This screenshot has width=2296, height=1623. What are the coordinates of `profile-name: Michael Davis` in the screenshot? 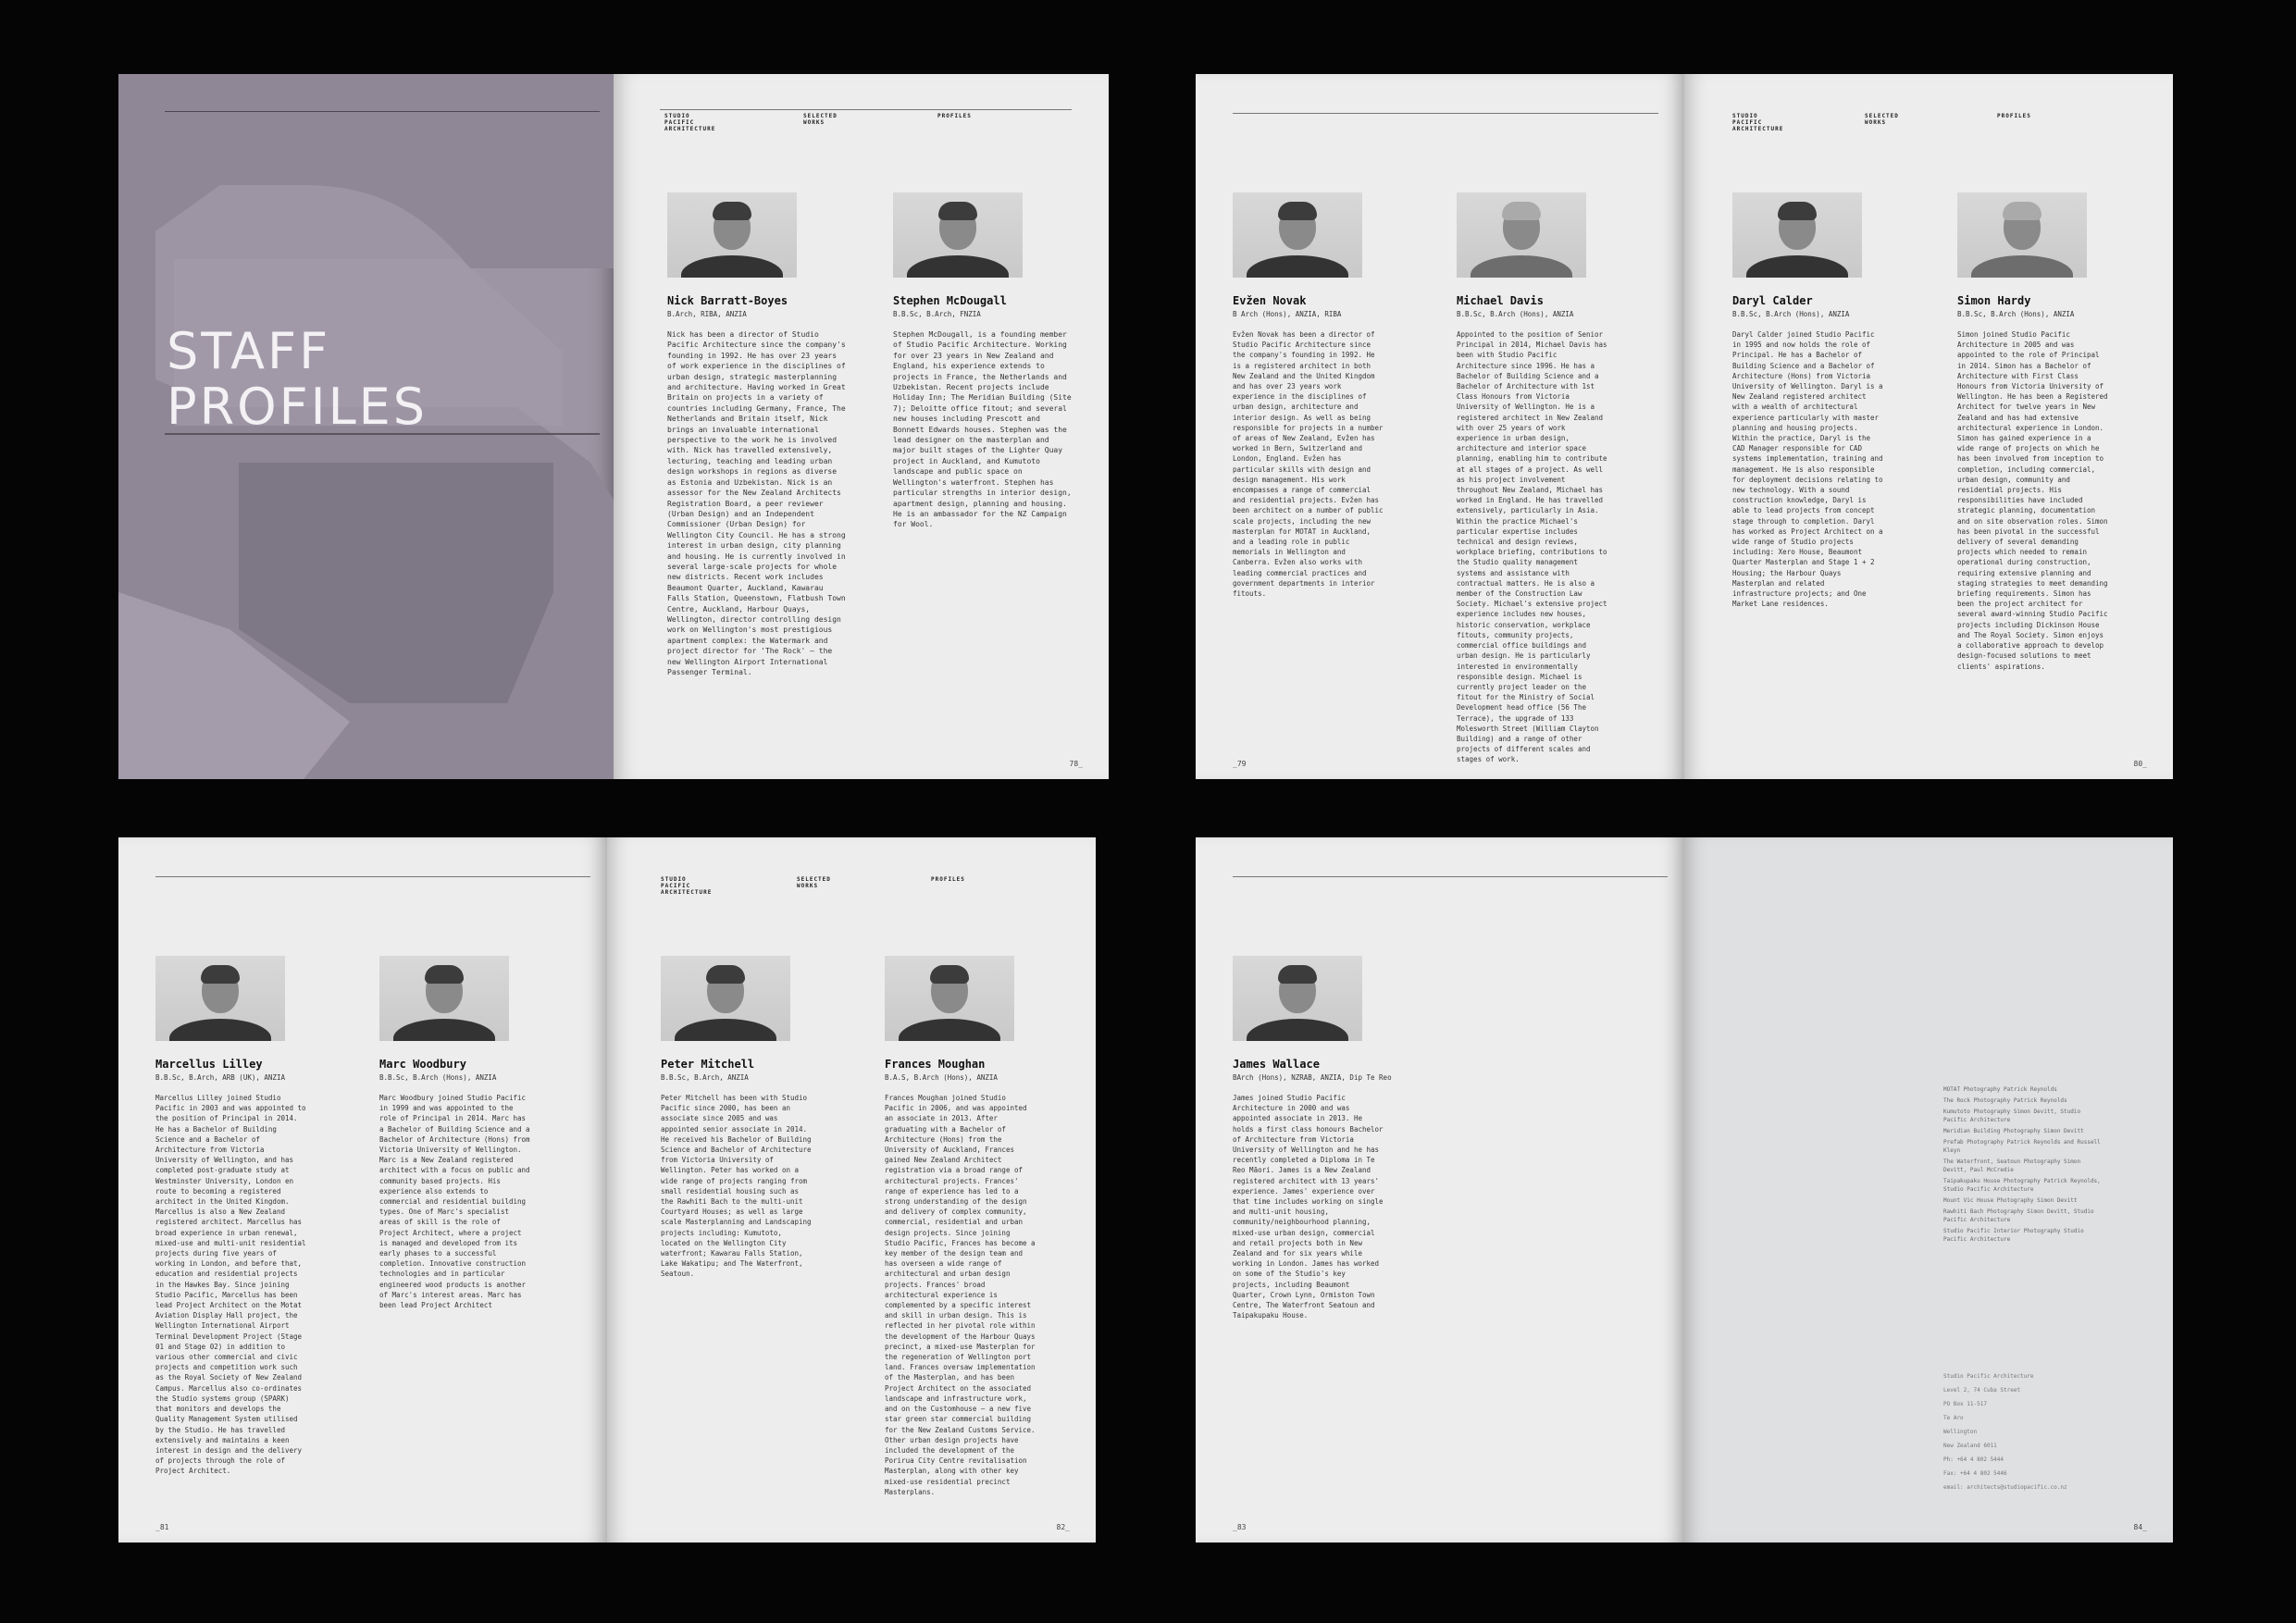 It's located at (1501, 300).